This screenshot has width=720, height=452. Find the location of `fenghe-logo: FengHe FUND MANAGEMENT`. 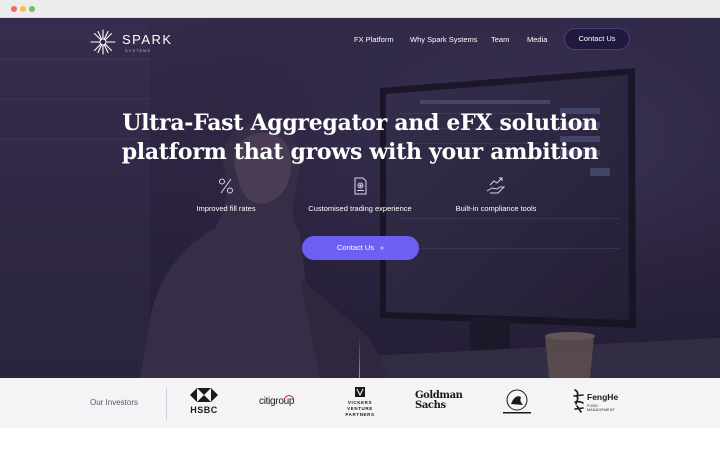

fenghe-logo: FengHe FUND MANAGEMENT is located at coordinates (597, 405).